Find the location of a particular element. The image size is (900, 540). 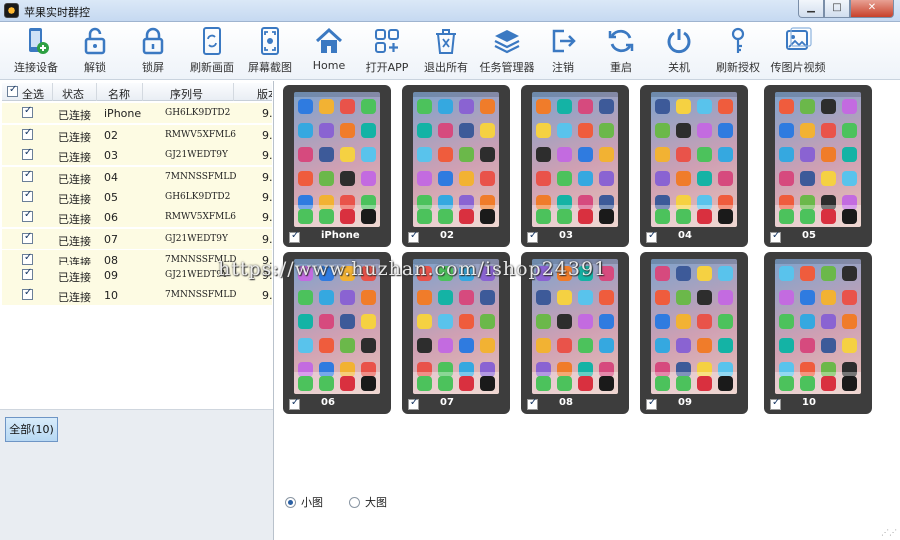

toolbar-label: 重启 is located at coordinates (621, 67).